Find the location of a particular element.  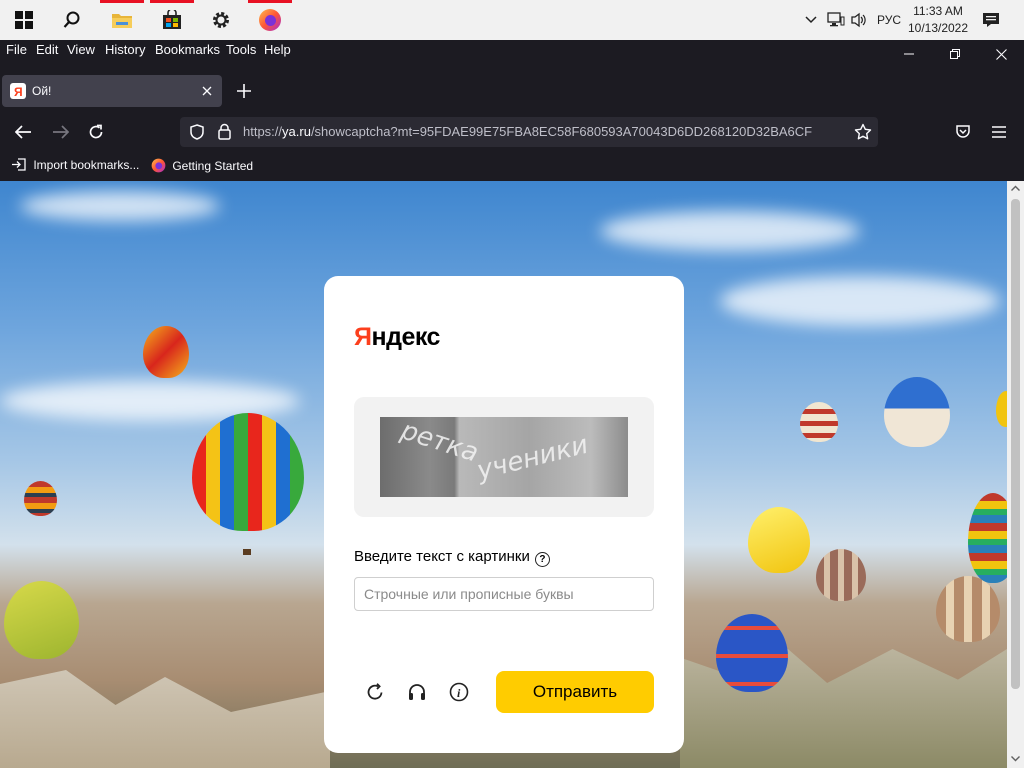

language-indicator: РУС is located at coordinates (889, 20).